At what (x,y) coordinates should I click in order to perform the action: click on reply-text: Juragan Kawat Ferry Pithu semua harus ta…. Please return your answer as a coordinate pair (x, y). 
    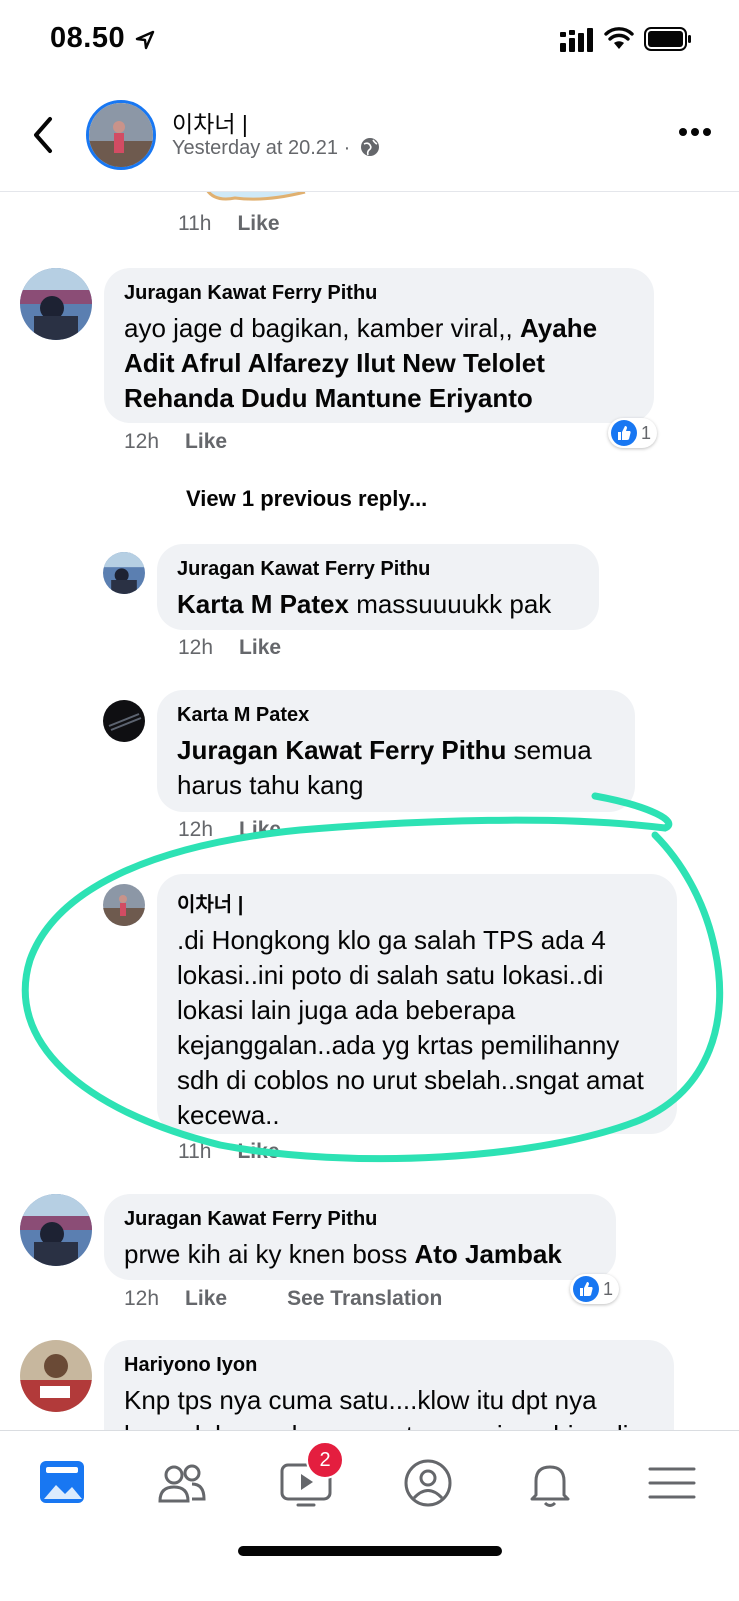
    Looking at the image, I should click on (396, 768).